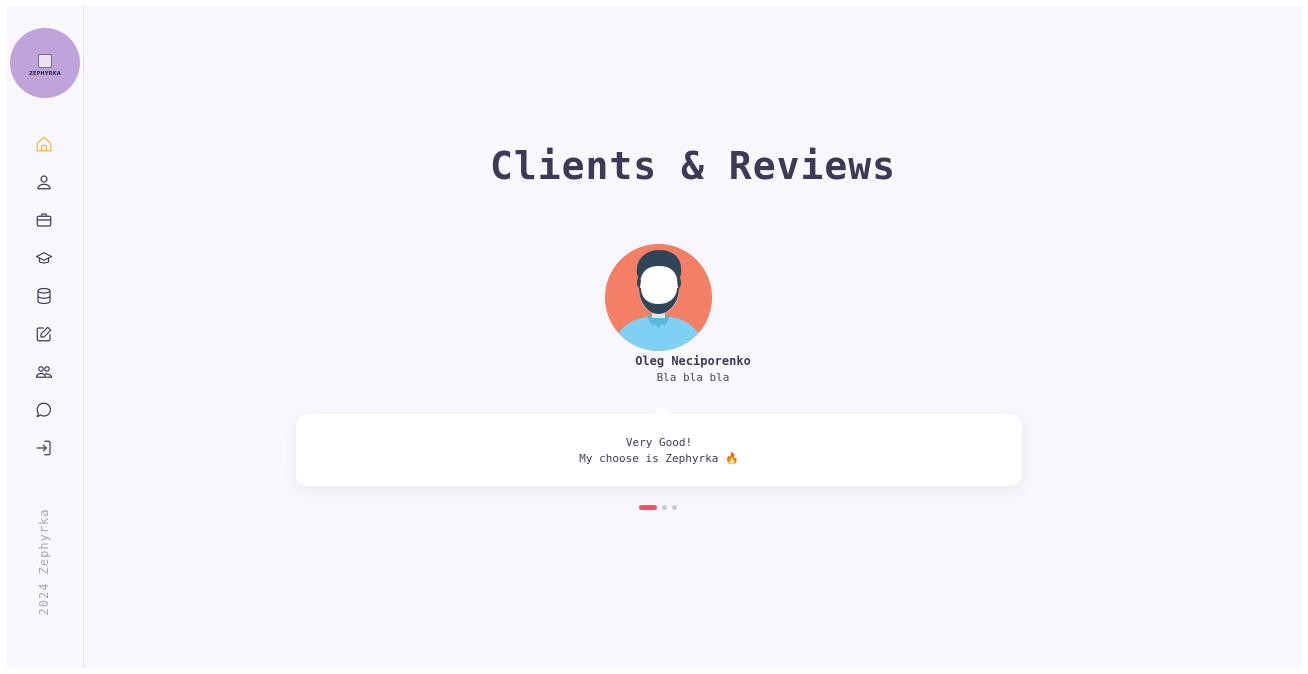 The width and height of the screenshot is (1308, 674). I want to click on user-icon, so click(44, 182).